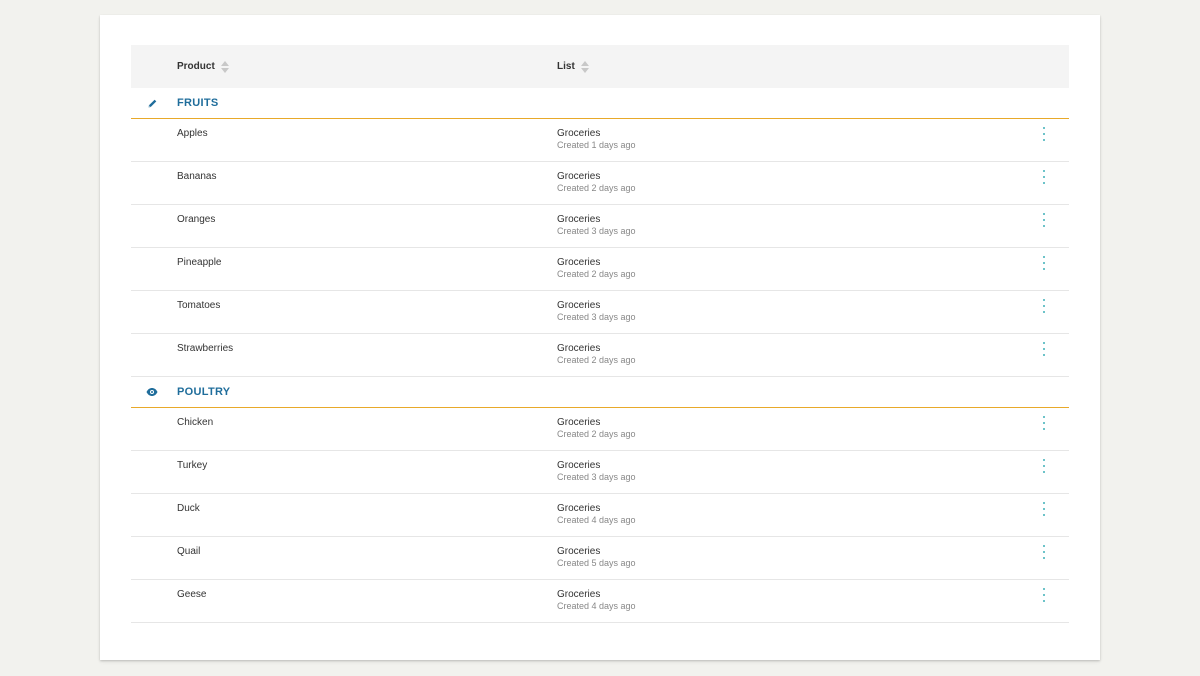 This screenshot has width=1200, height=676. I want to click on table-row: Bananas Groceries Created 2 days ago, so click(600, 183).